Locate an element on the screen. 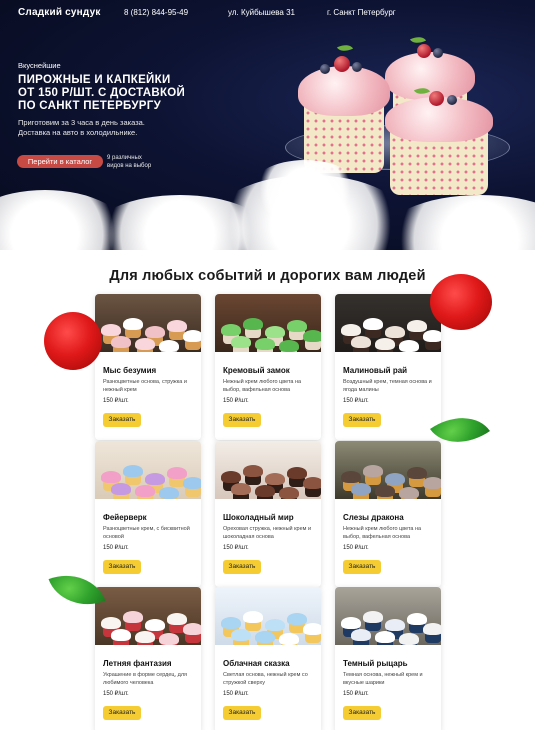 This screenshot has height=730, width=535. hero-headline-line: Пирожные и капкейки is located at coordinates (94, 80).